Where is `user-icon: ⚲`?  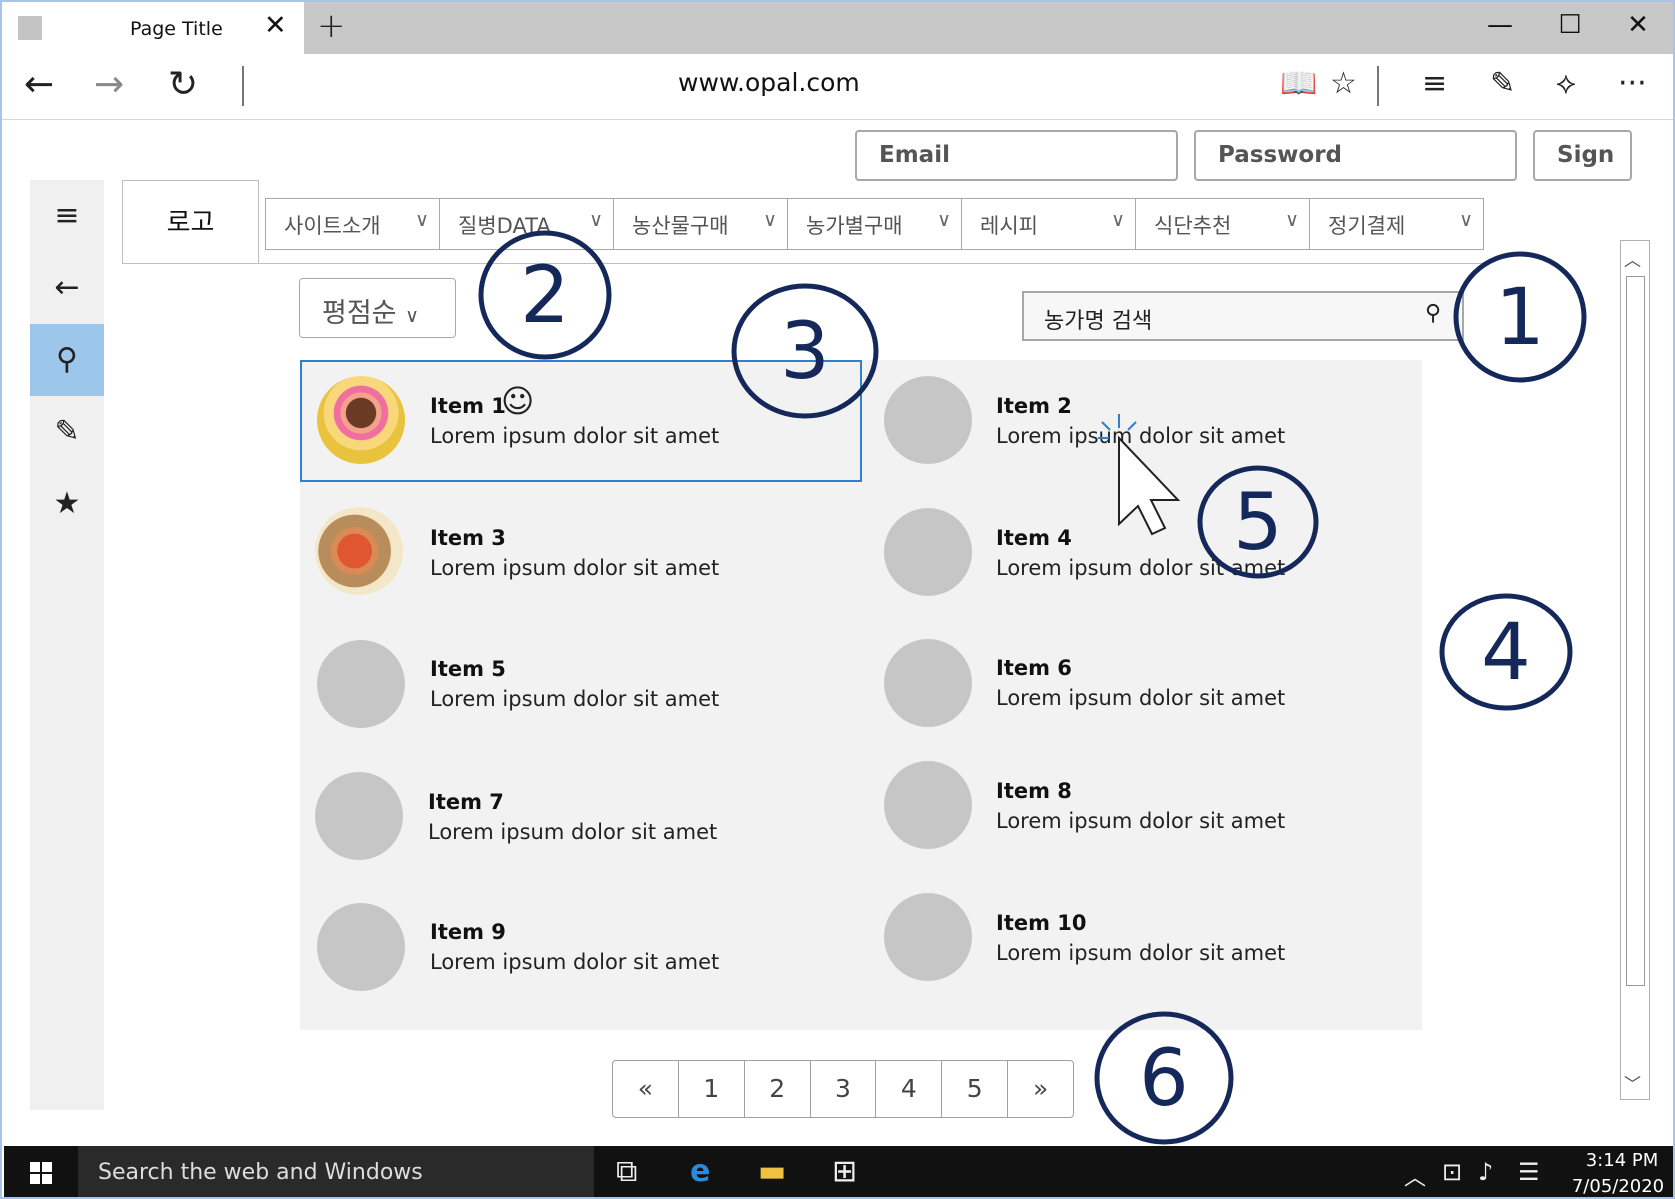 user-icon: ⚲ is located at coordinates (67, 360).